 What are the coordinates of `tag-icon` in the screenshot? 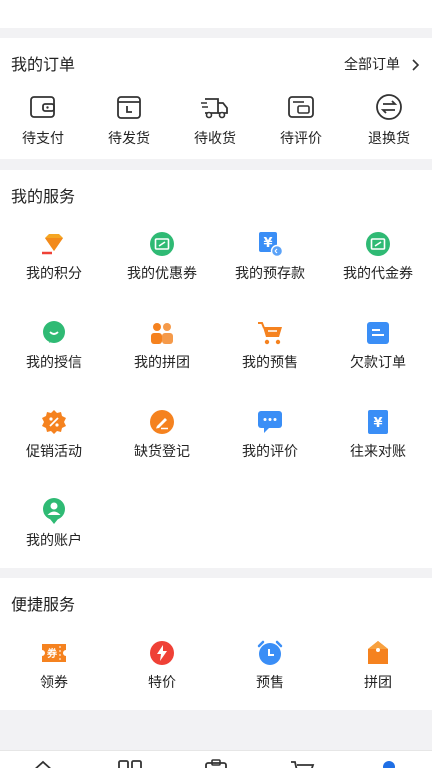 It's located at (378, 653).